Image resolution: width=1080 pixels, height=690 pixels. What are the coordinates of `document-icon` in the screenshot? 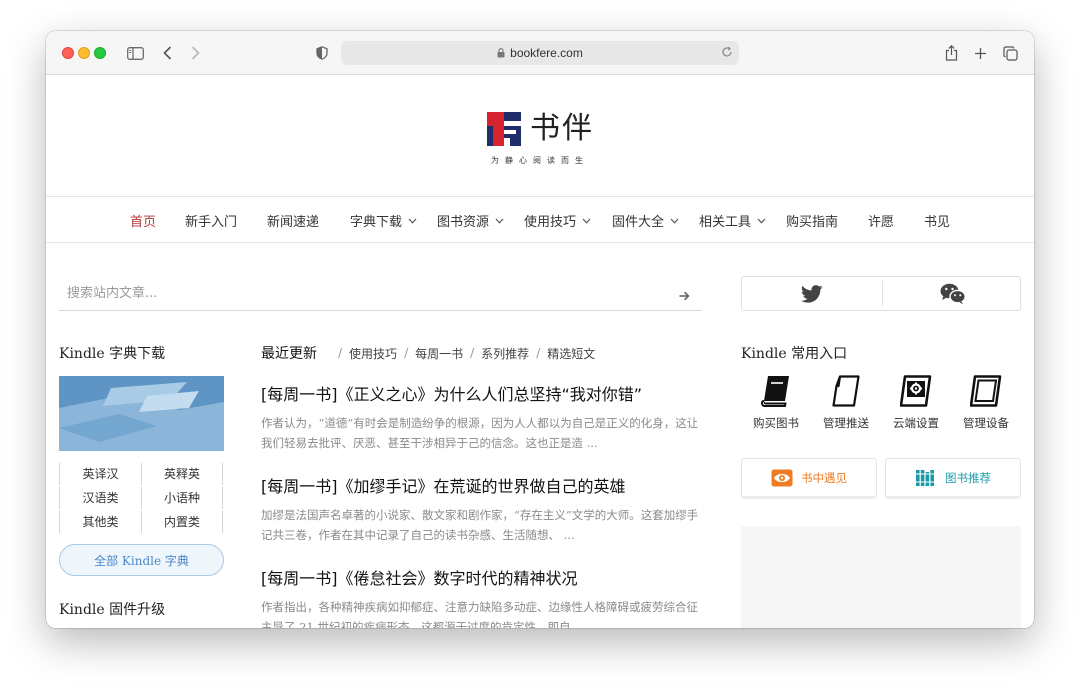 It's located at (846, 391).